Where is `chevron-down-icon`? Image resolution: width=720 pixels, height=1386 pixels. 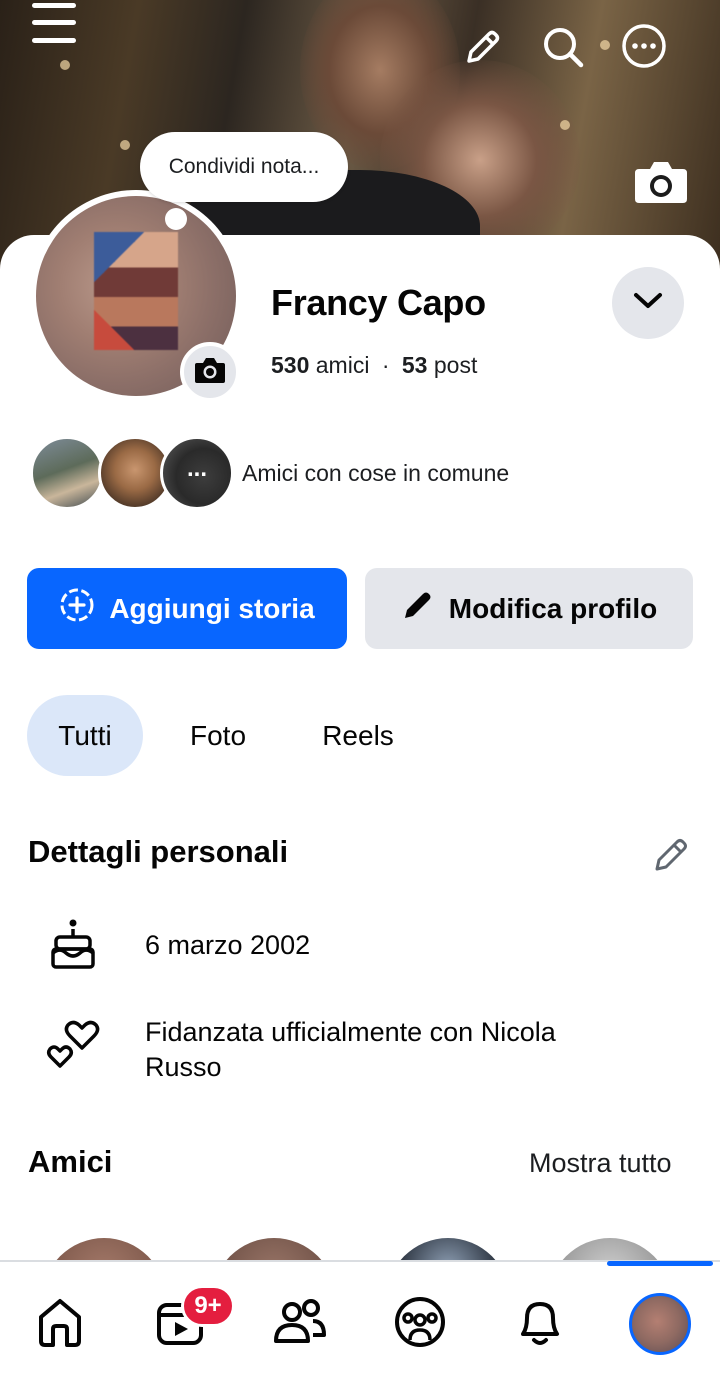
chevron-down-icon is located at coordinates (648, 303).